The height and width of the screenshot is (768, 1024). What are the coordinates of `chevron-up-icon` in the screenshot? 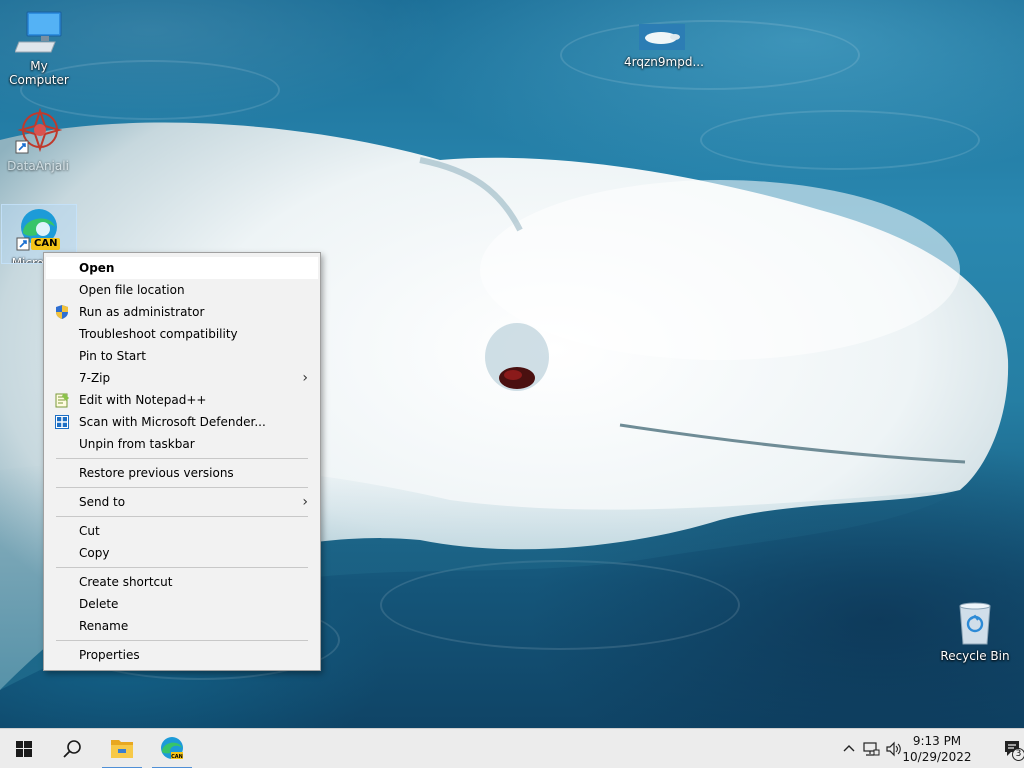 It's located at (849, 749).